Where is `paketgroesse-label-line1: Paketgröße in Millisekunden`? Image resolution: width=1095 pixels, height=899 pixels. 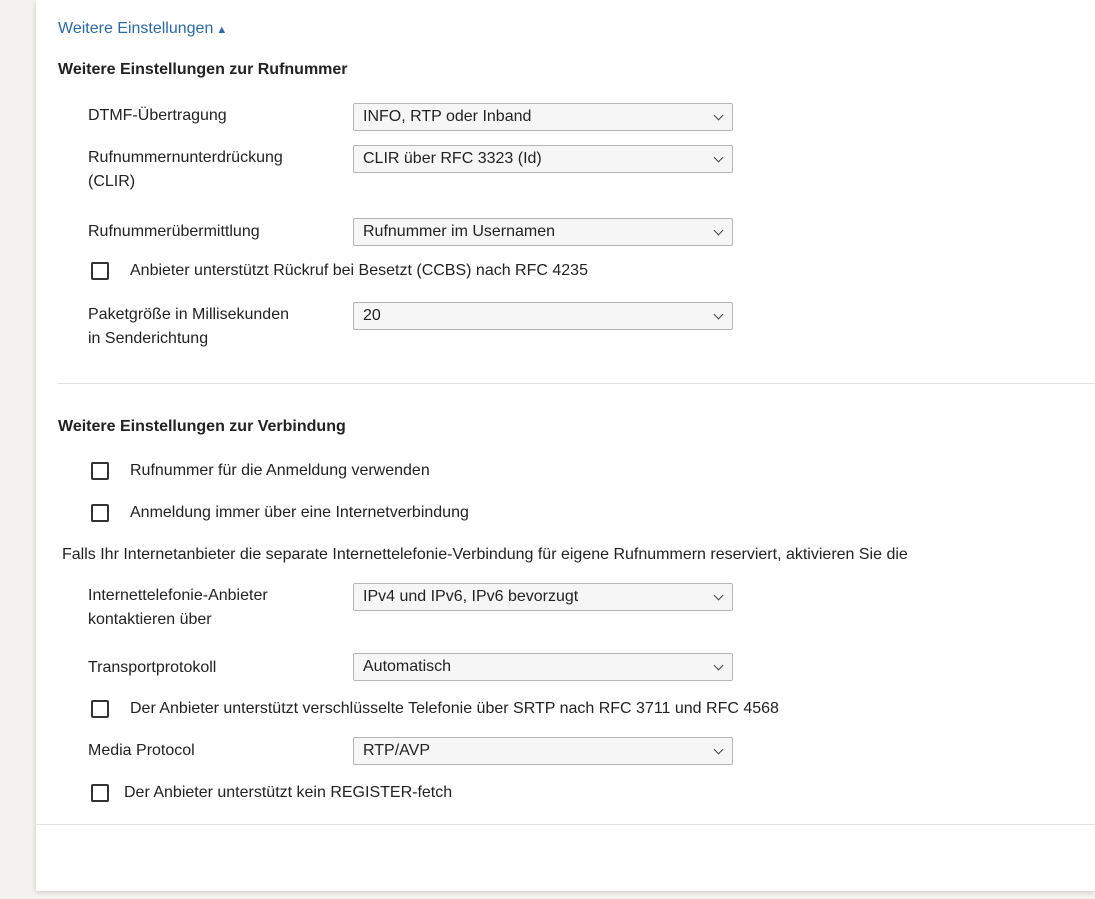
paketgroesse-label-line1: Paketgröße in Millisekunden is located at coordinates (188, 314).